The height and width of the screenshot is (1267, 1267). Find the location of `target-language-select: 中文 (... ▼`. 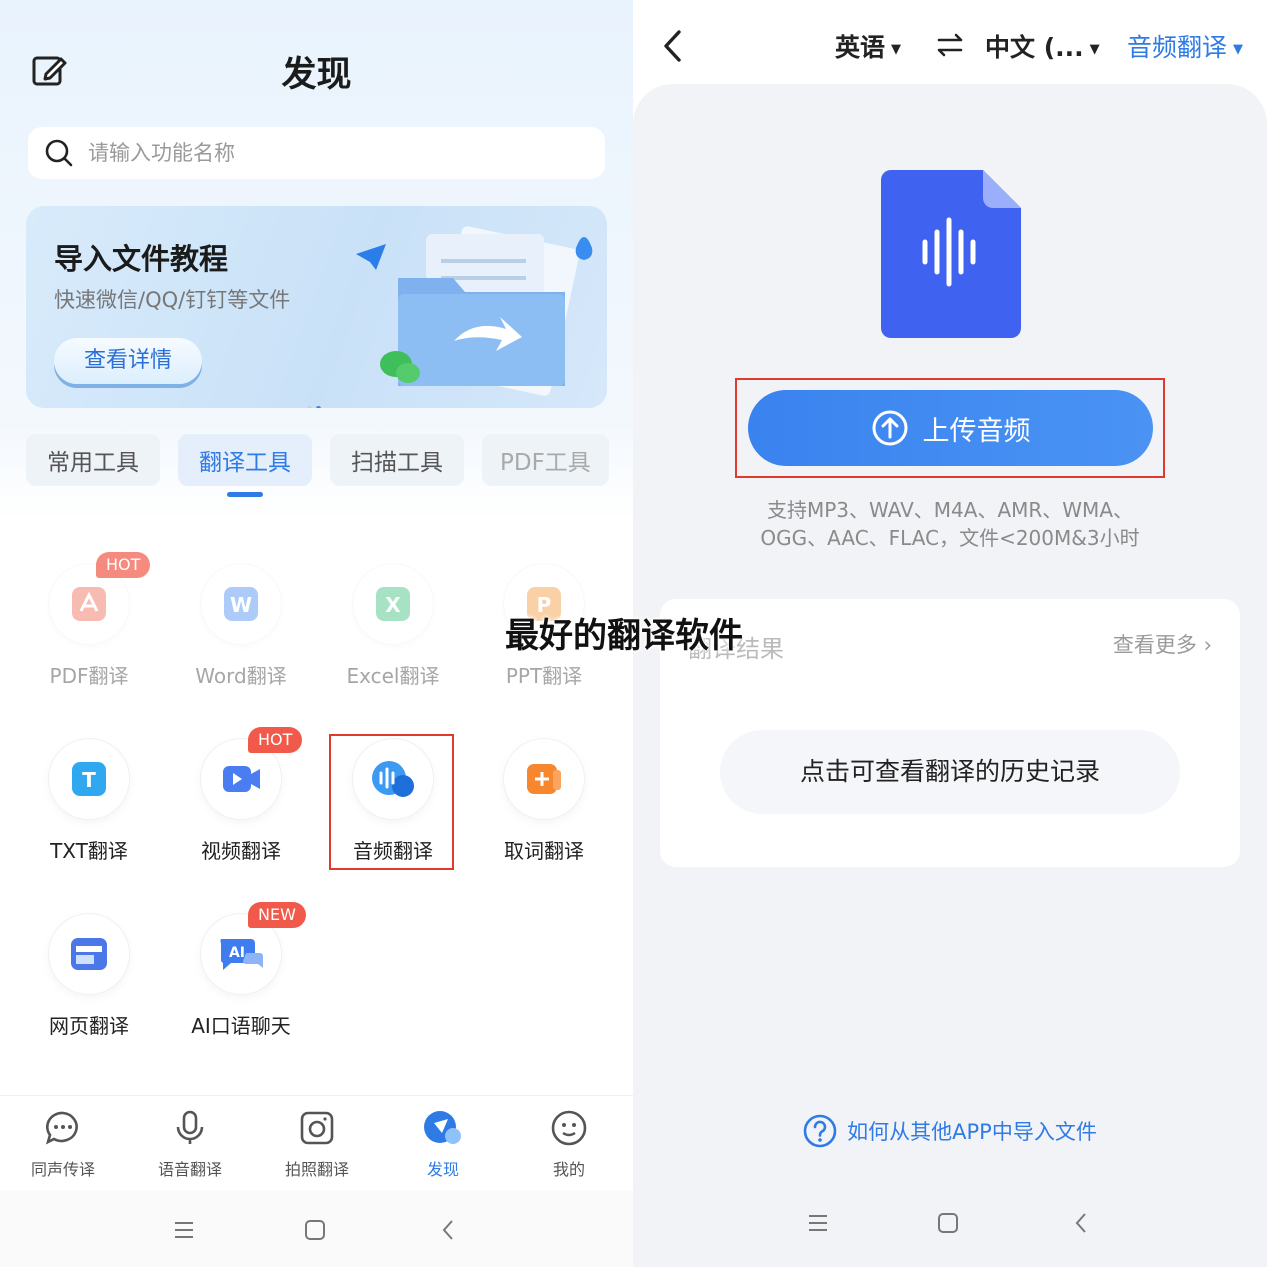

target-language-select: 中文 (... ▼ is located at coordinates (1042, 46).